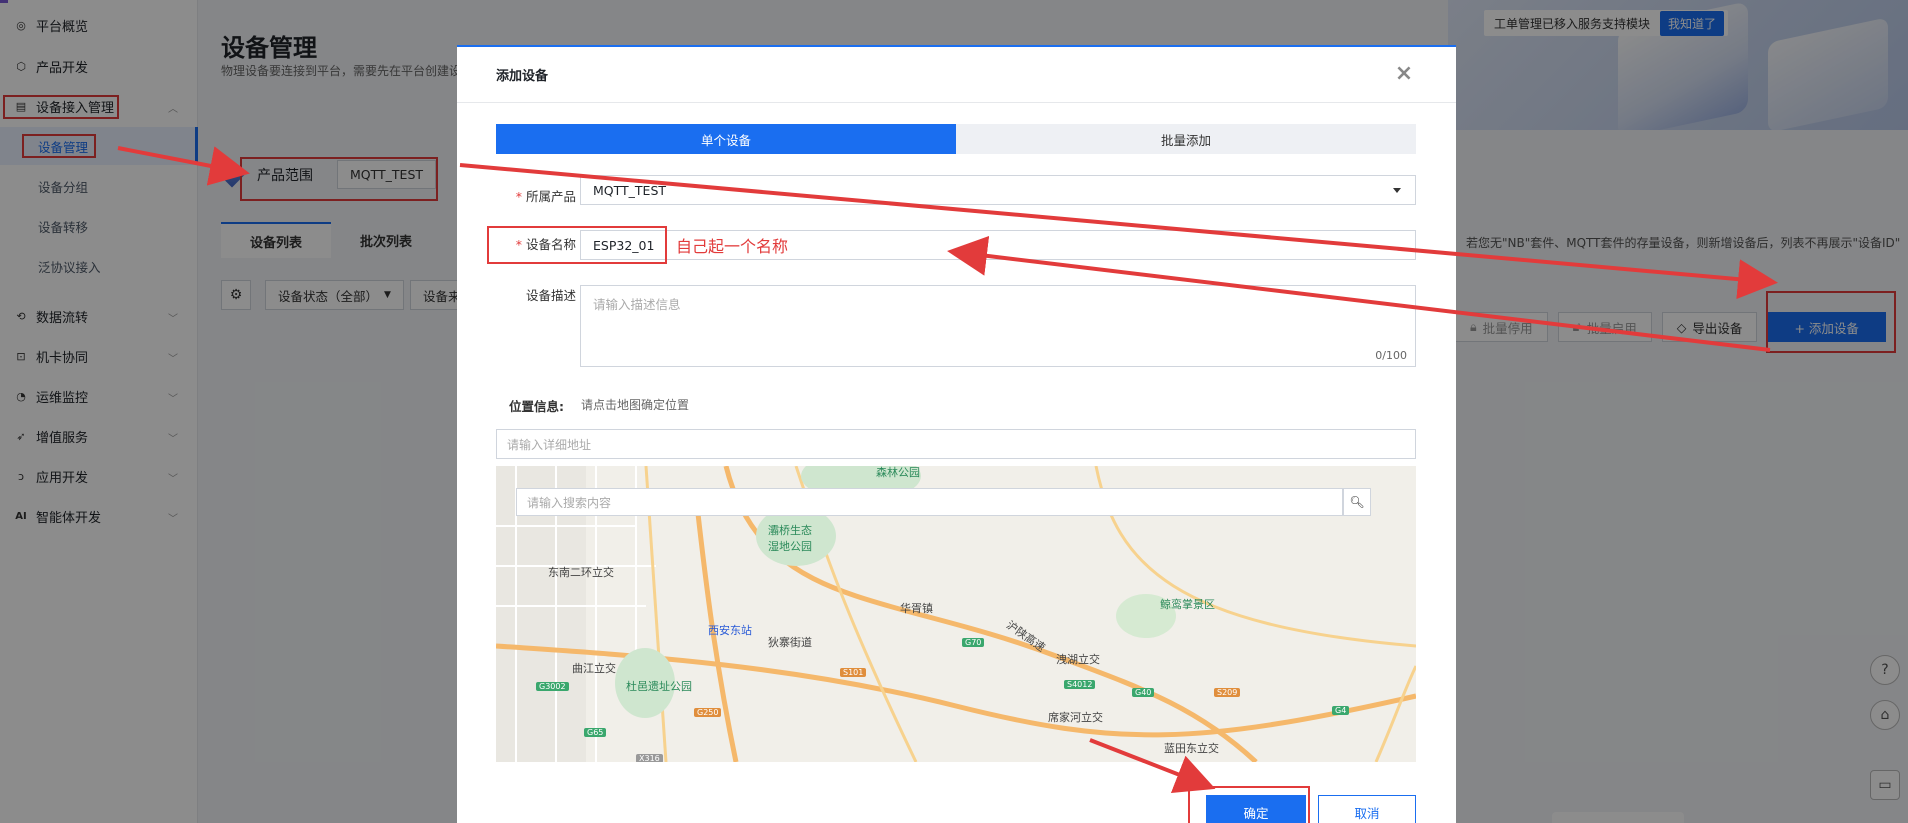 The image size is (1908, 823). I want to click on map-search-input: 请输入搜索内容, so click(929, 502).